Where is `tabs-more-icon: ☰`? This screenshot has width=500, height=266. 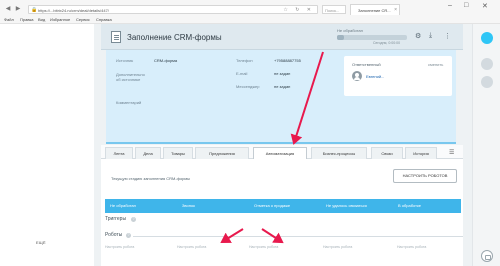 tabs-more-icon: ☰ is located at coordinates (451, 152).